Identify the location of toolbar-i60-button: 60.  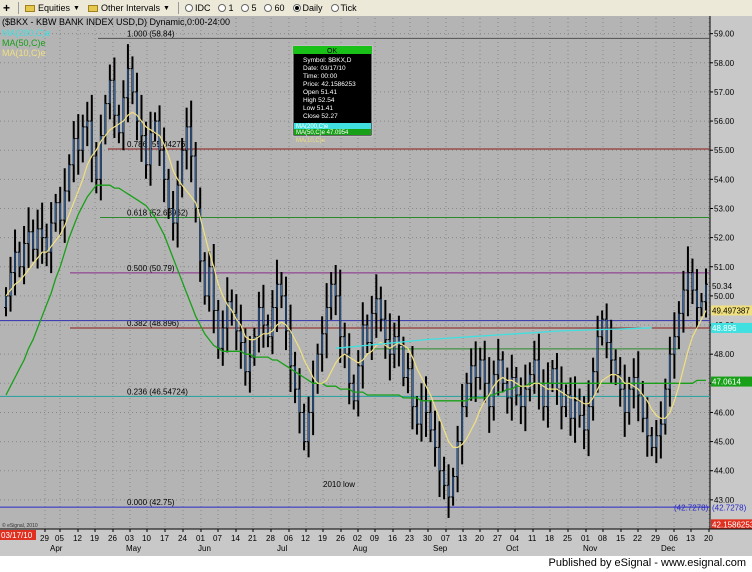
(274, 8).